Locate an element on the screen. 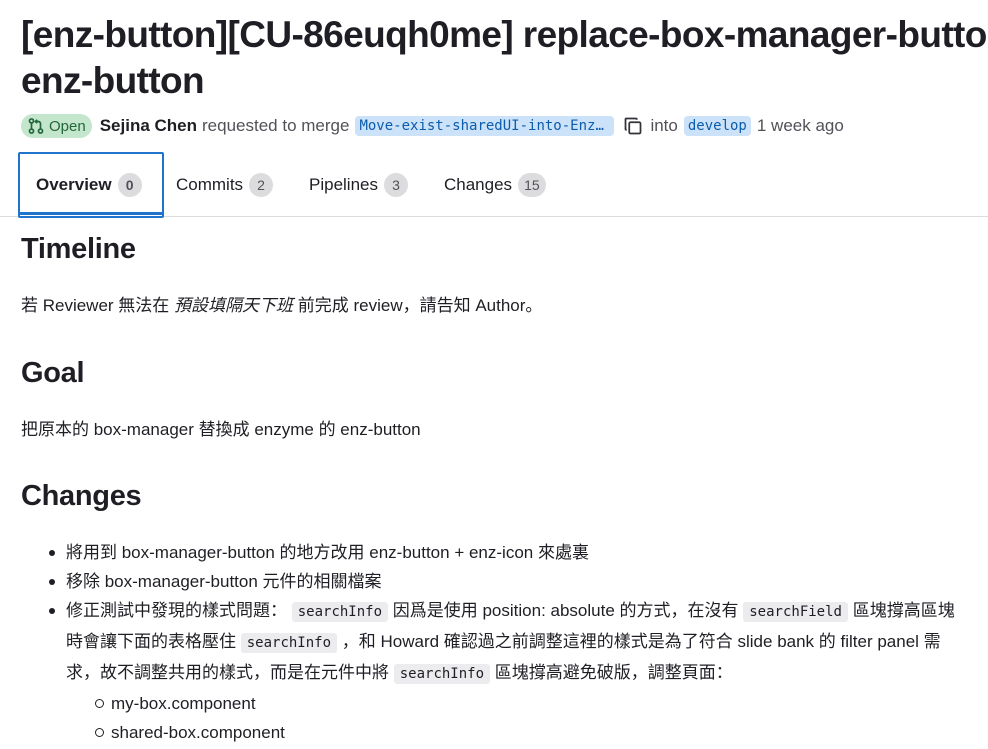 Image resolution: width=988 pixels, height=749 pixels. source-branch-link: Move-exist-sharedUI-into-Enzyme is located at coordinates (485, 126).